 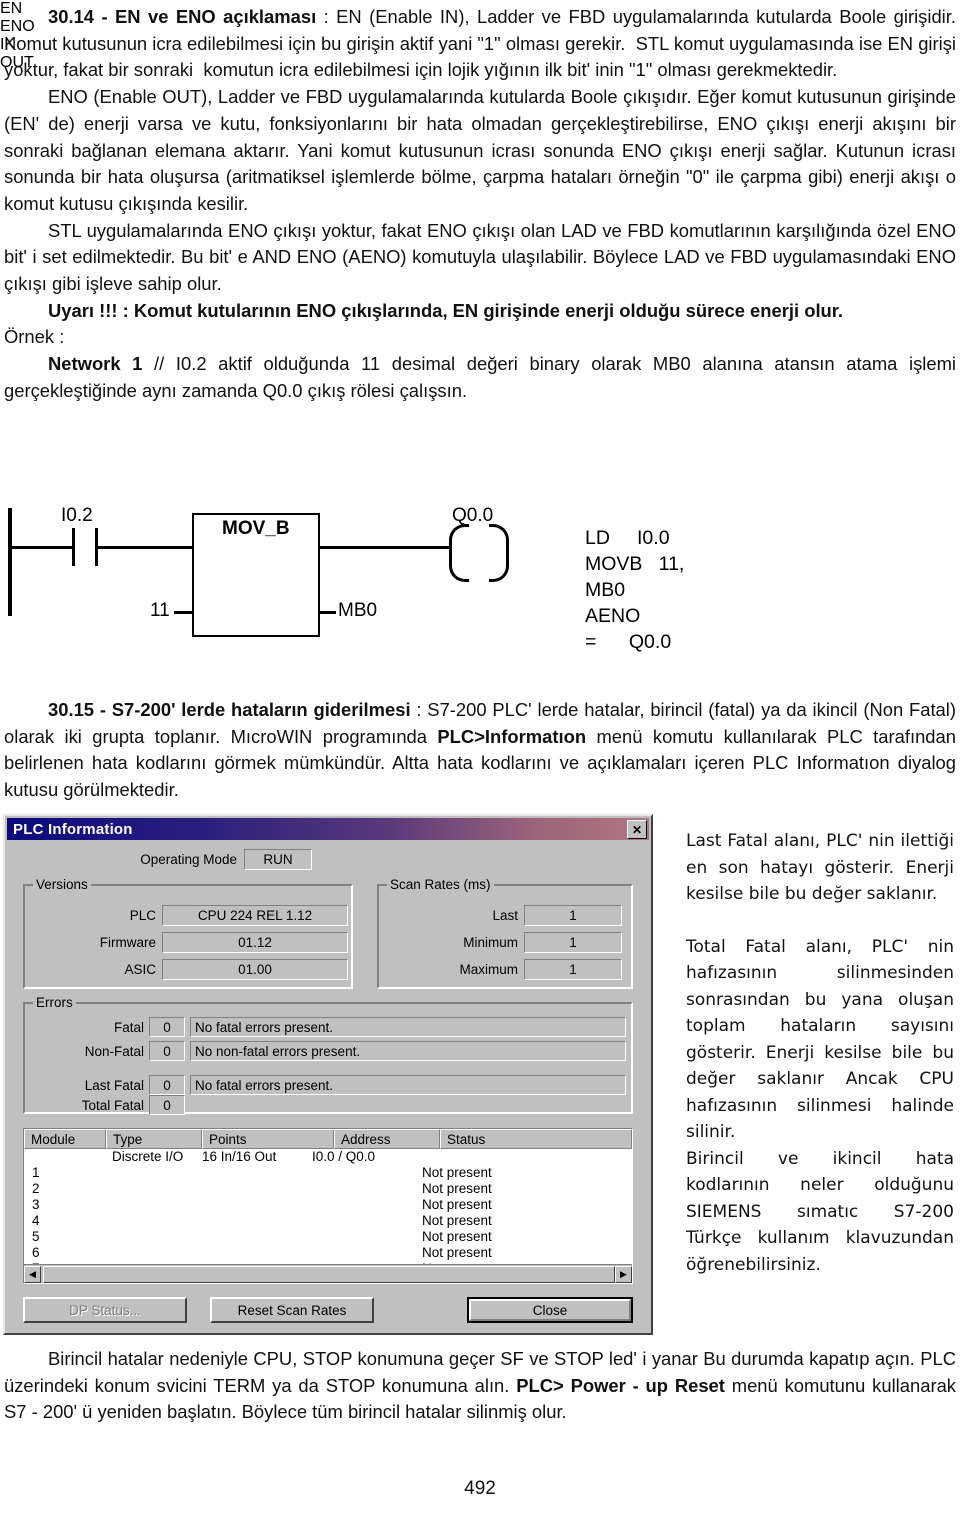 What do you see at coordinates (490, 942) in the screenshot?
I see `scan-label-minimum: Minimum` at bounding box center [490, 942].